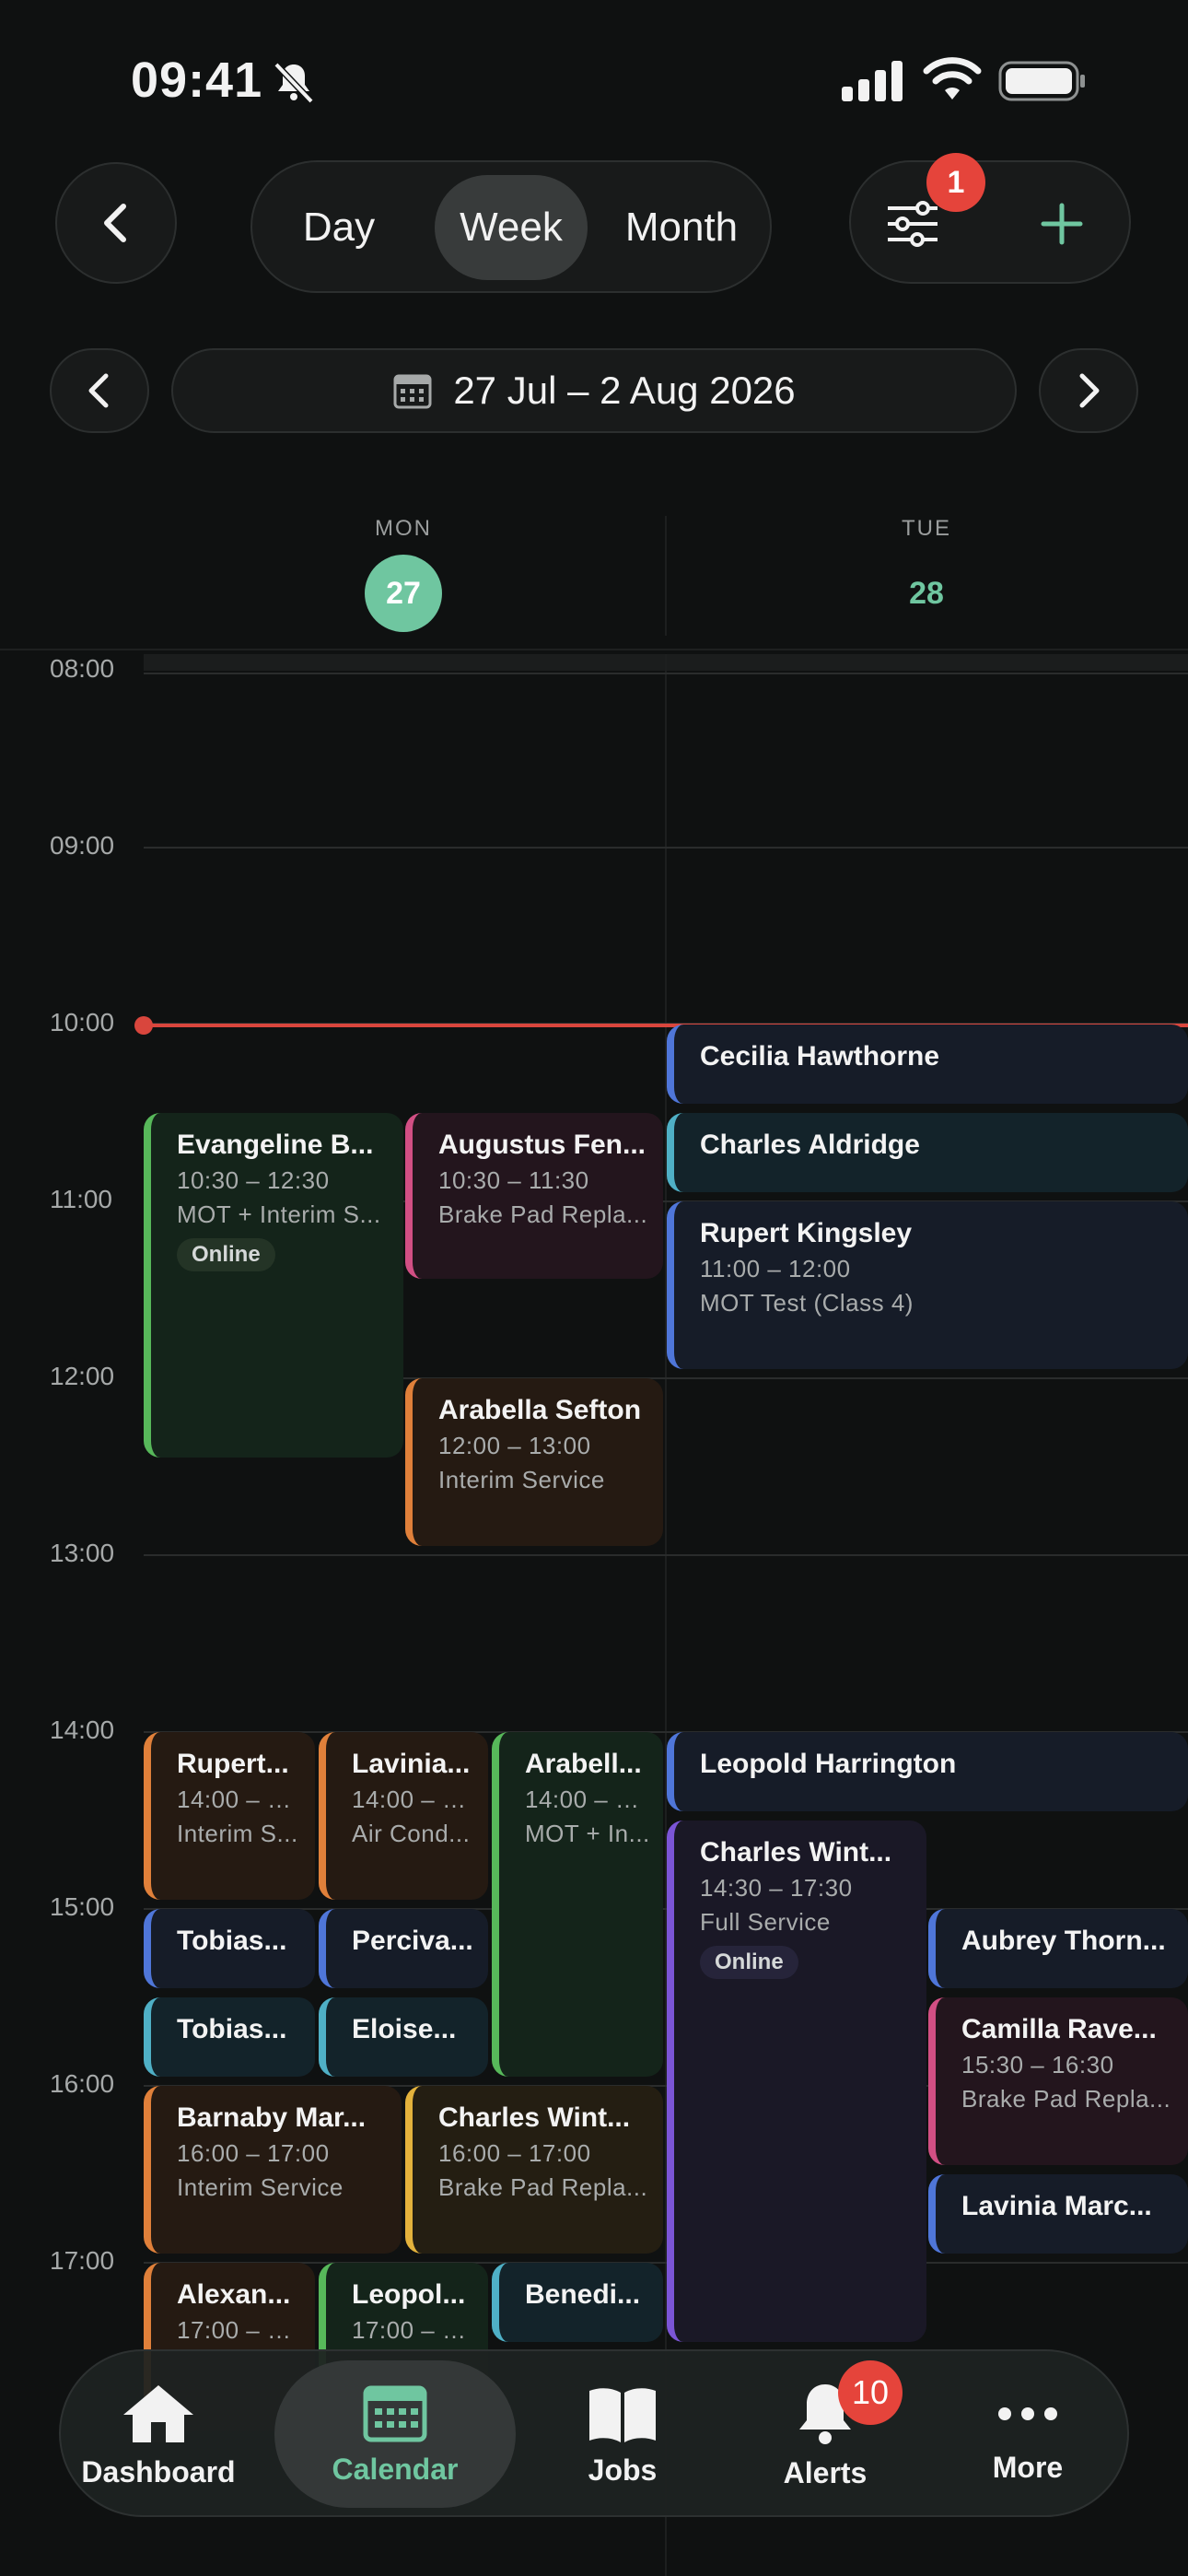  What do you see at coordinates (82, 668) in the screenshot?
I see `hour-label: 08:00` at bounding box center [82, 668].